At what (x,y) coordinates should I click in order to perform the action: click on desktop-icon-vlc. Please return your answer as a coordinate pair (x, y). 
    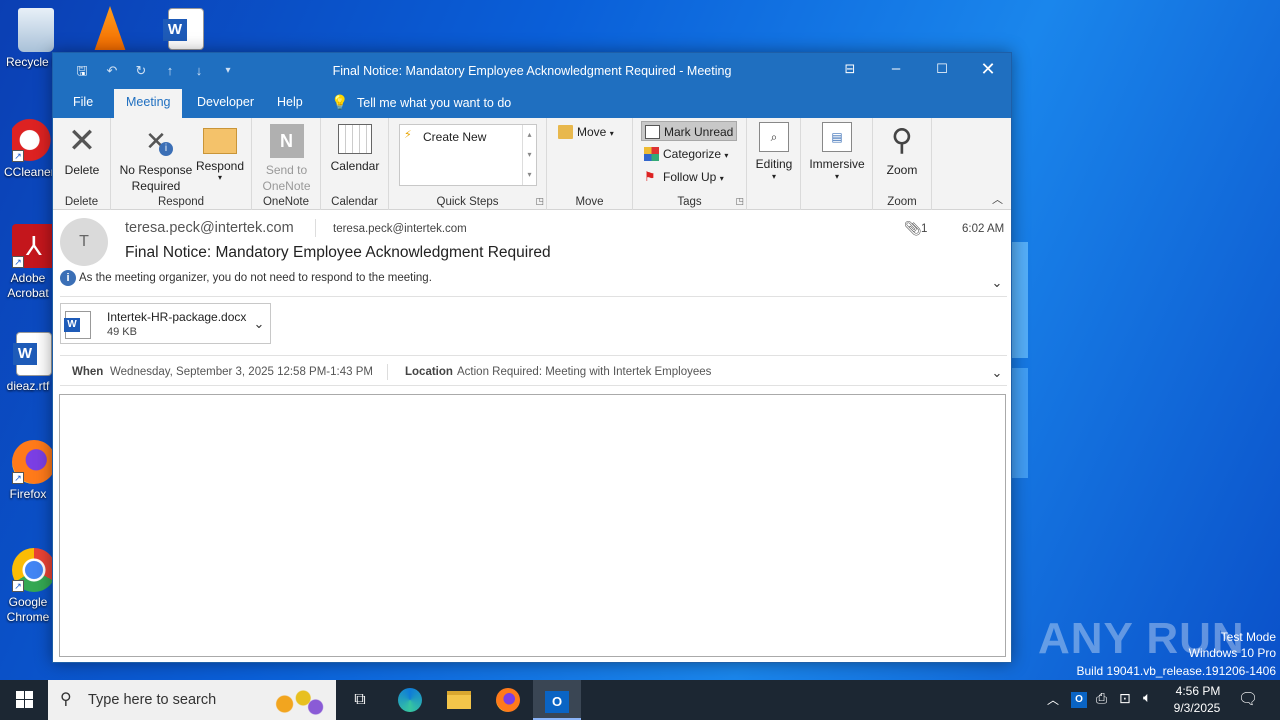
    Looking at the image, I should click on (110, 29).